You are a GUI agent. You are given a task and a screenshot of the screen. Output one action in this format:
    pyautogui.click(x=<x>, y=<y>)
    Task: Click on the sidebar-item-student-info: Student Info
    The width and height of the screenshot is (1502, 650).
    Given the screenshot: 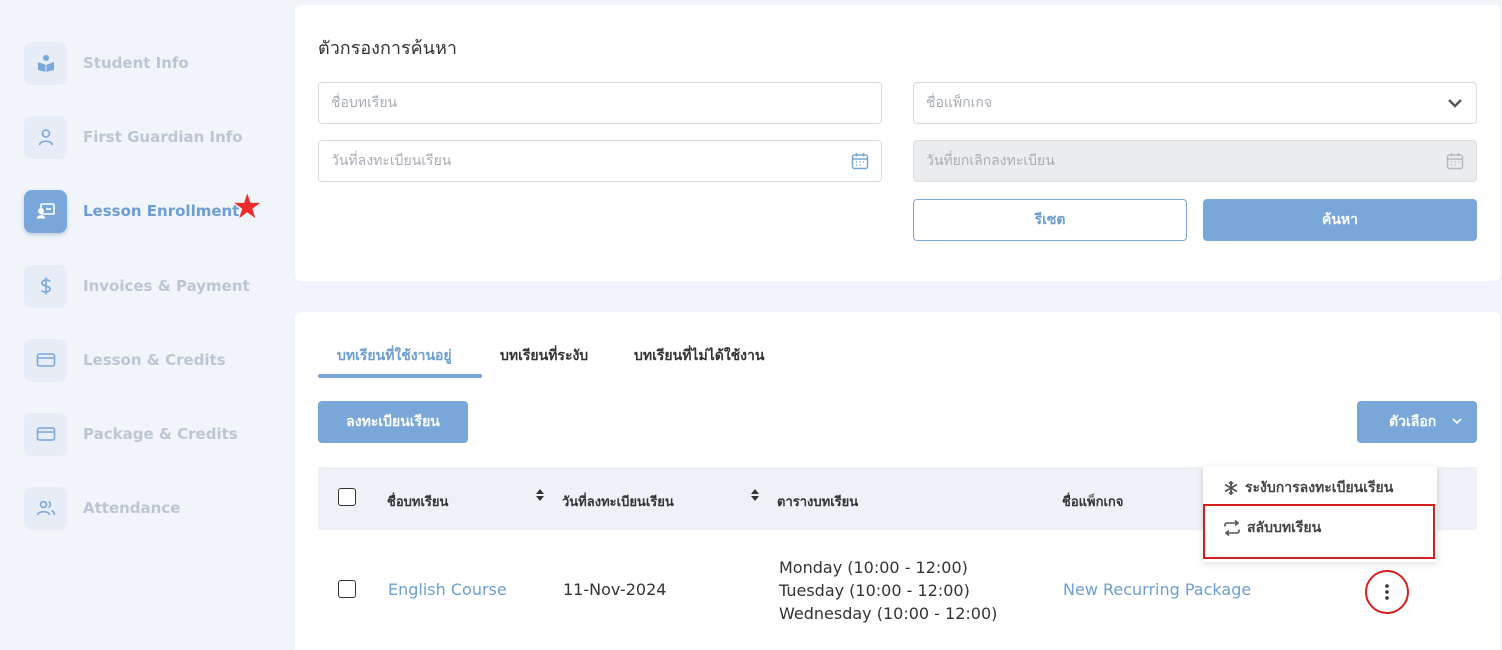 What is the action you would take?
    pyautogui.click(x=106, y=63)
    